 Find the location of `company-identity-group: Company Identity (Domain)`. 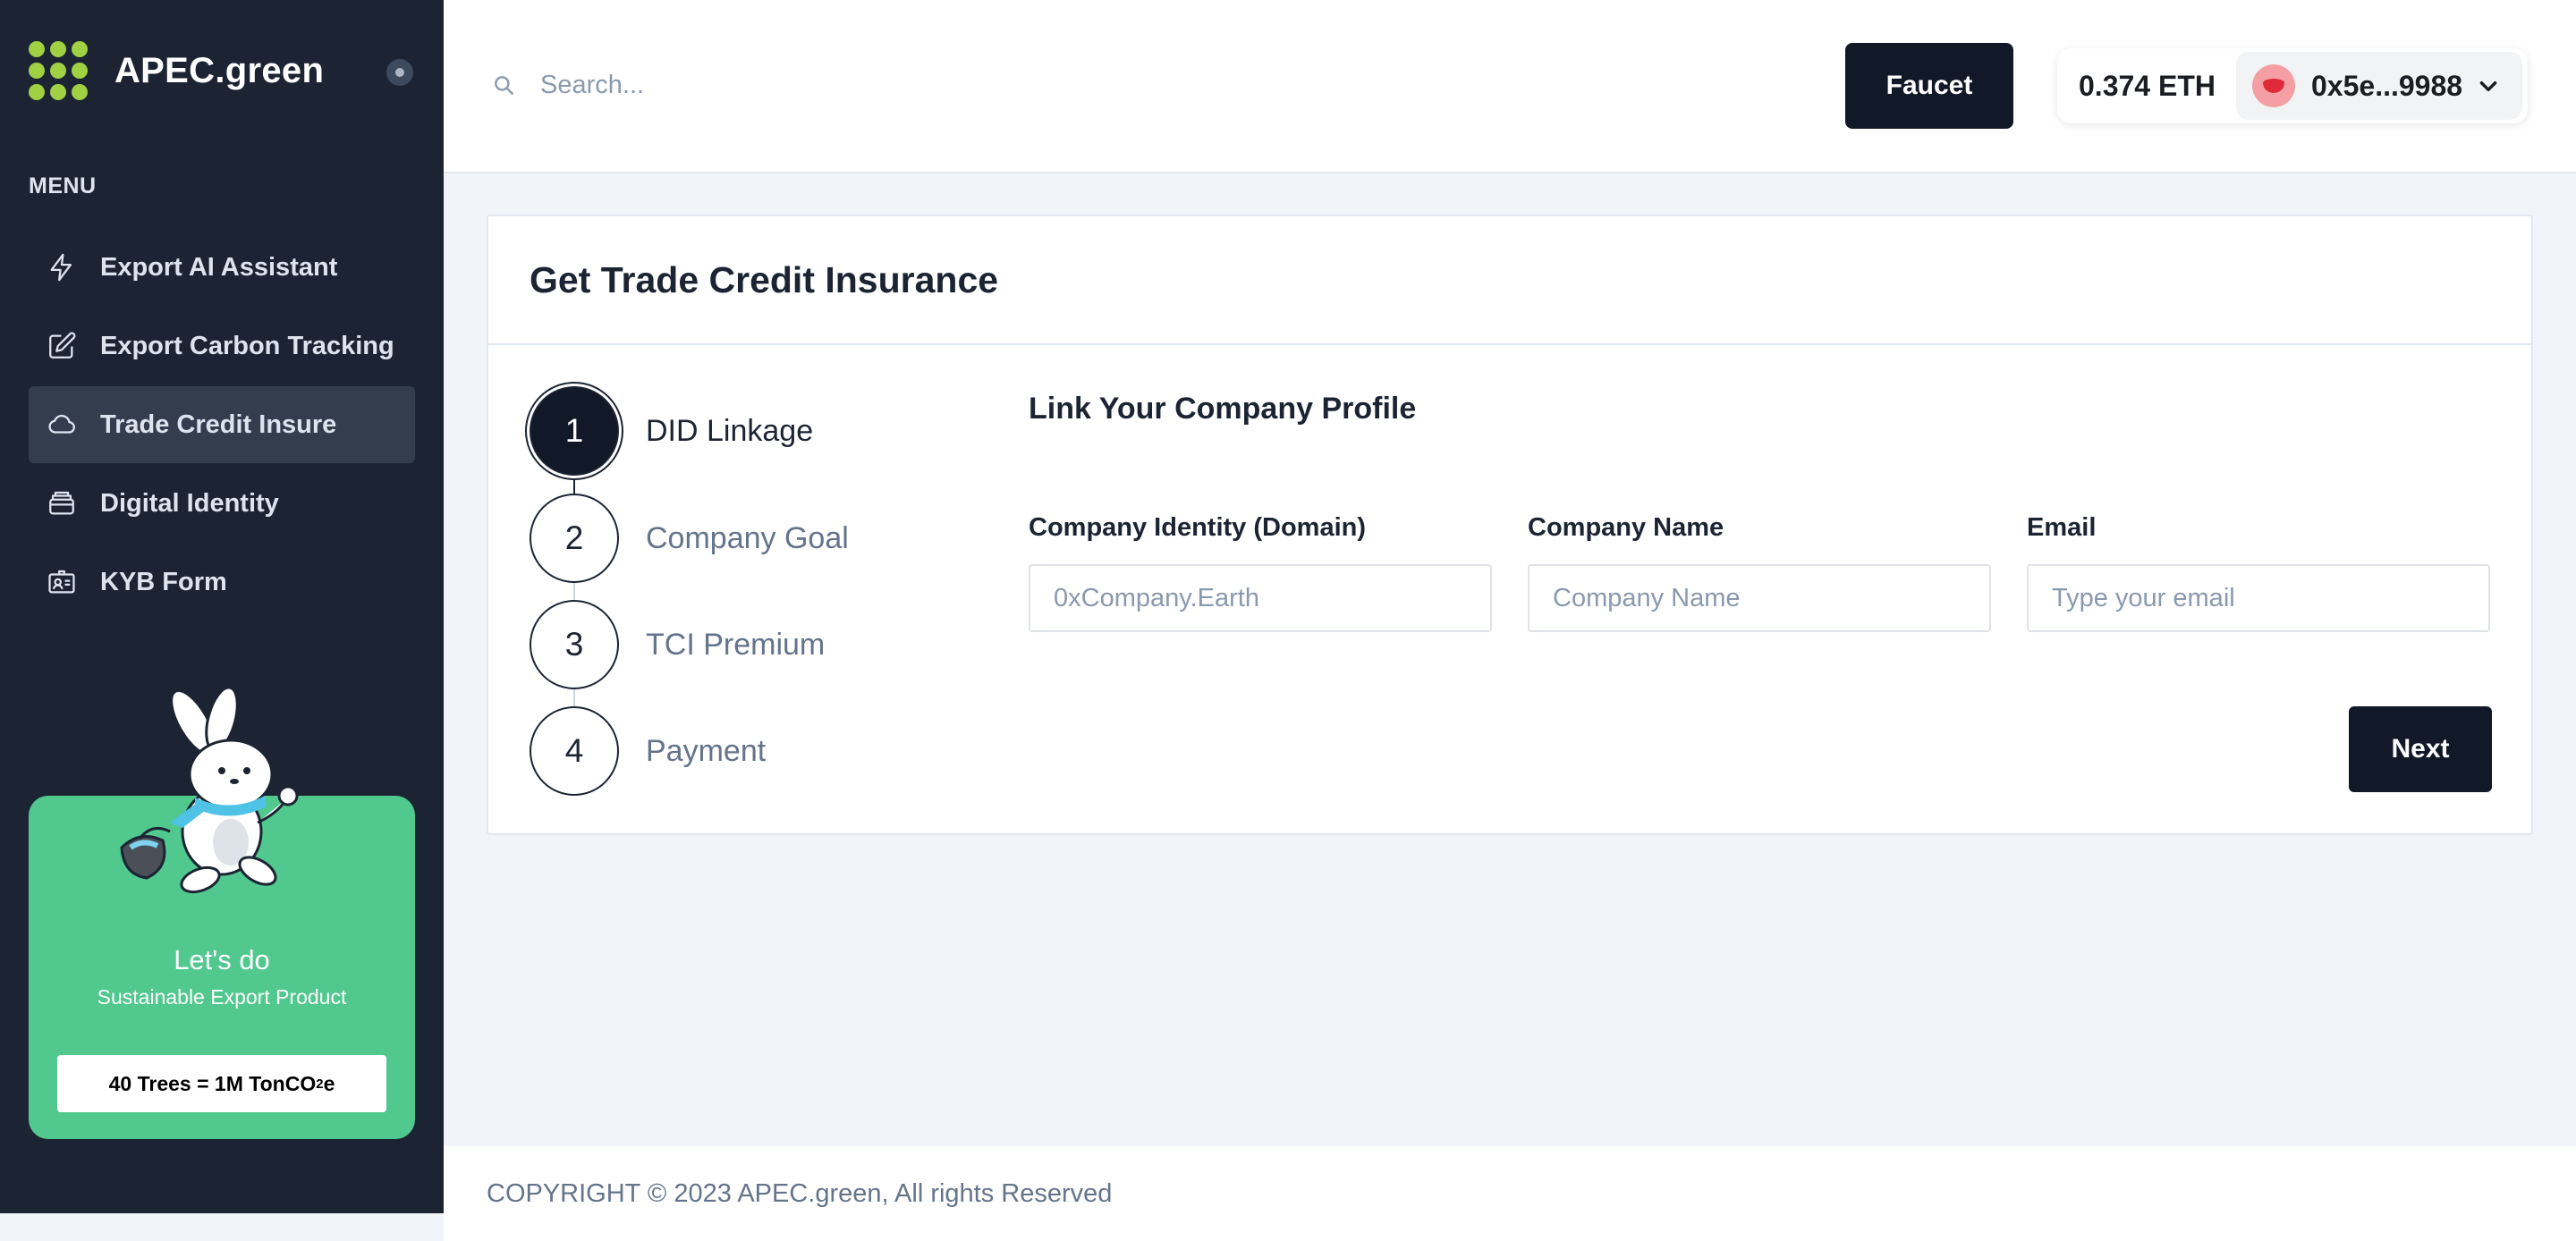

company-identity-group: Company Identity (Domain) is located at coordinates (1260, 572).